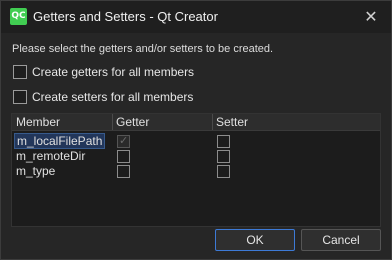  What do you see at coordinates (255, 240) in the screenshot?
I see `ok-button: OK` at bounding box center [255, 240].